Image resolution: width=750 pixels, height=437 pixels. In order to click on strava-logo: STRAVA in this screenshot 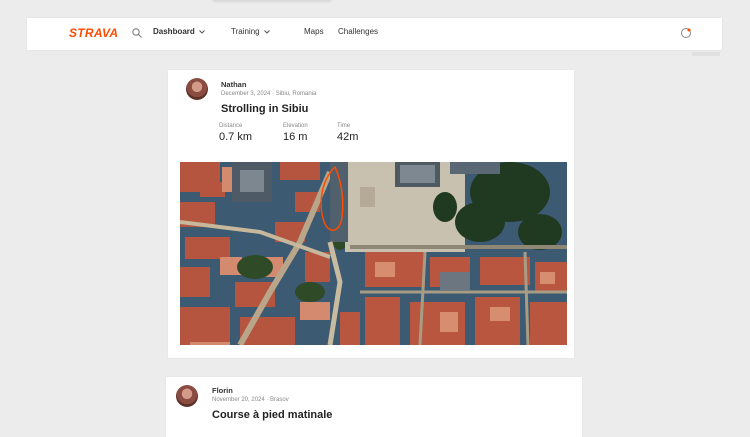, I will do `click(93, 33)`.